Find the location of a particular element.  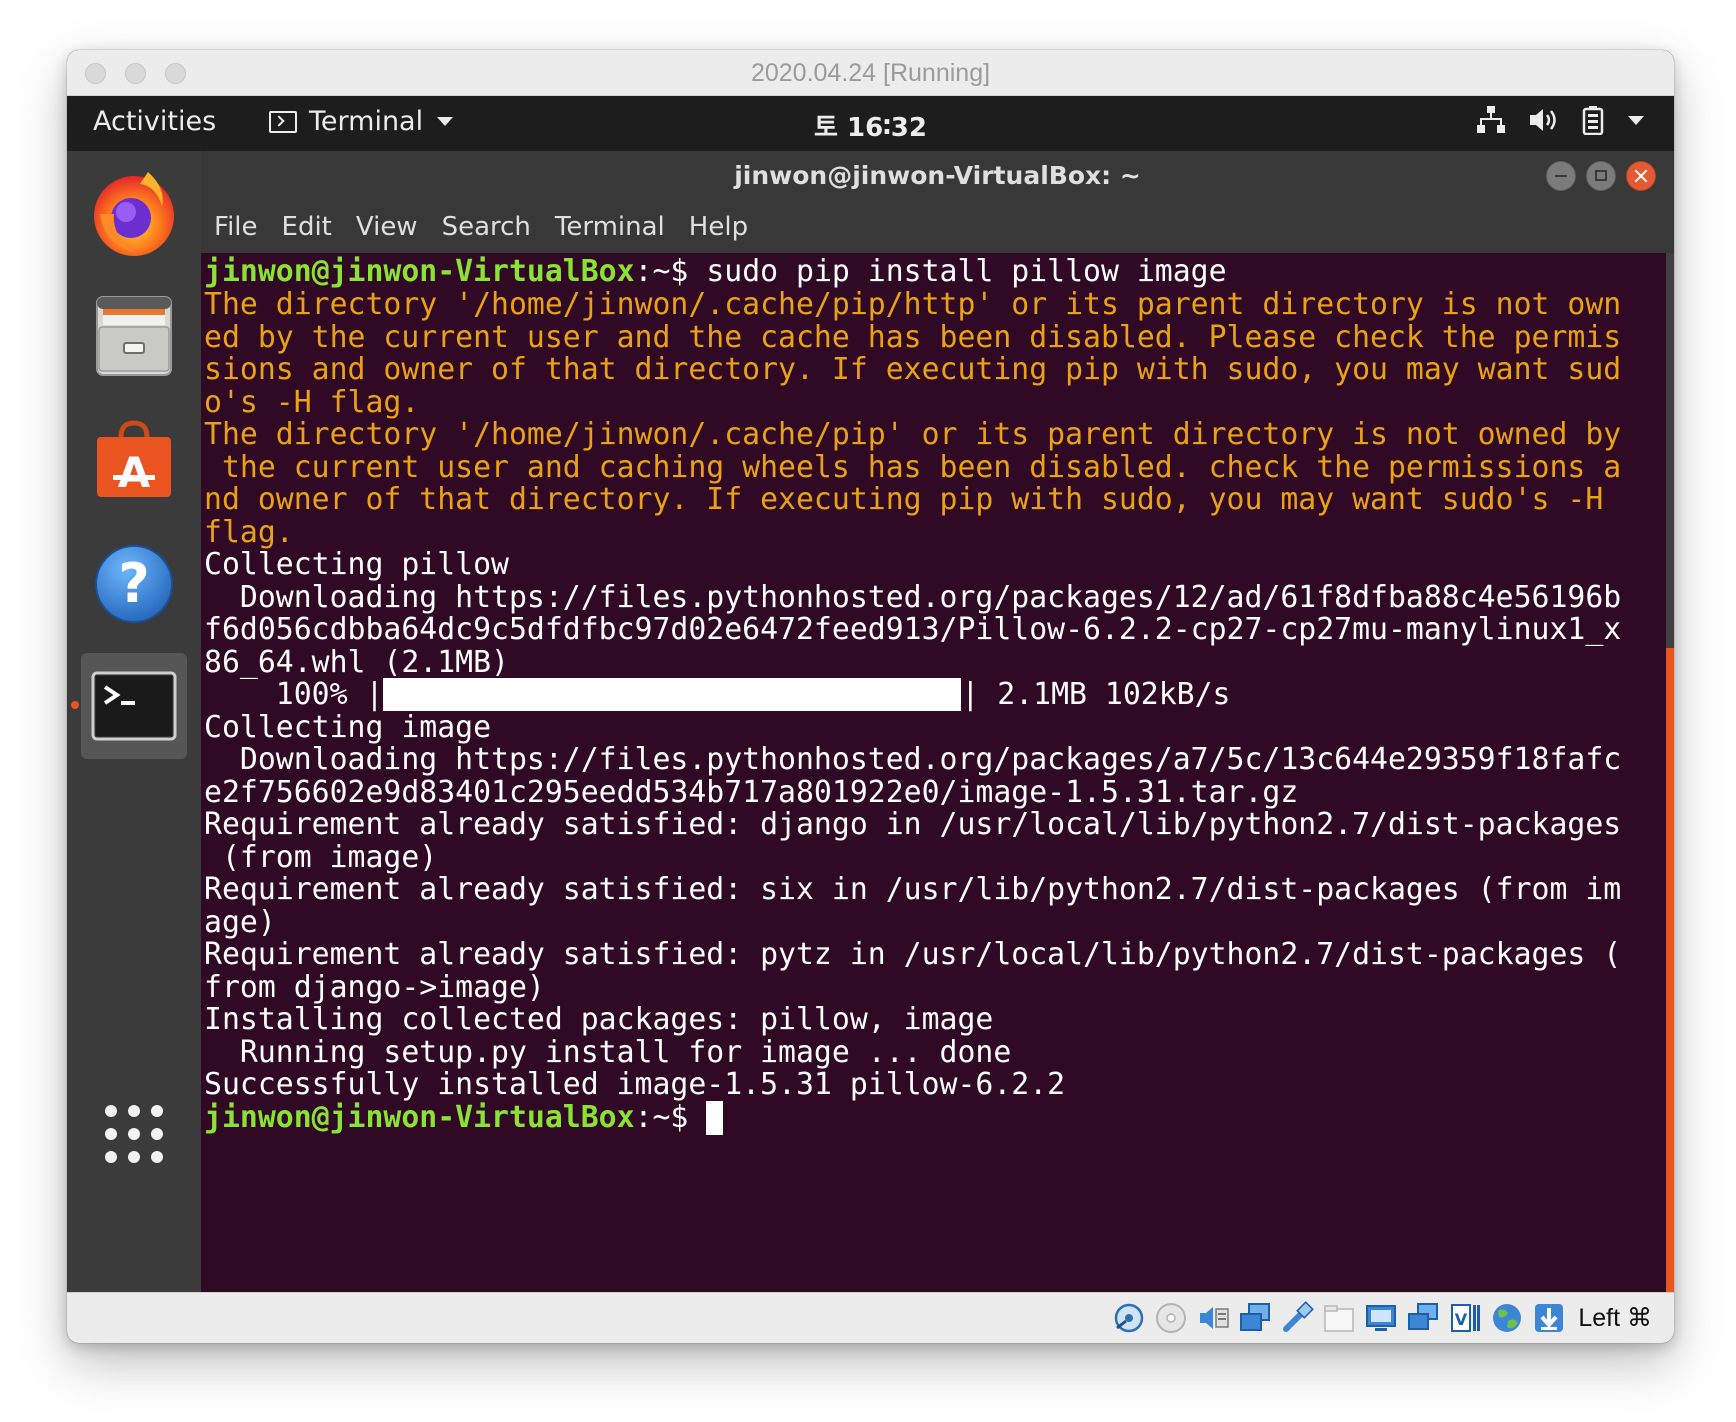

download-progress-bar is located at coordinates (672, 694).